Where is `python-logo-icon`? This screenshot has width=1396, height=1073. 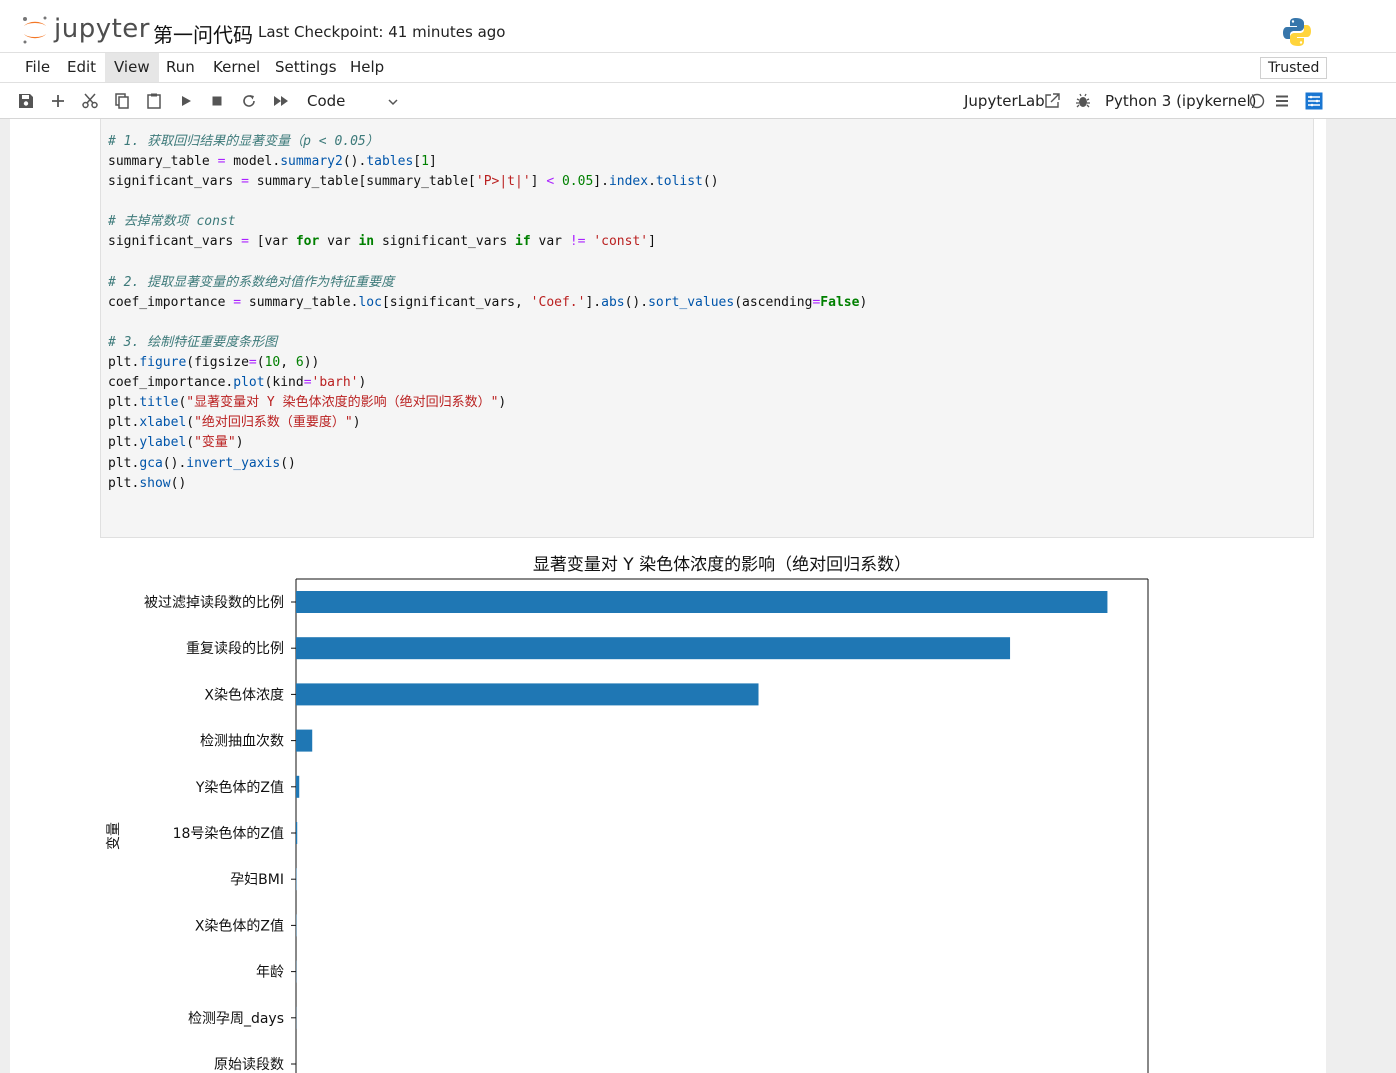 python-logo-icon is located at coordinates (1297, 32).